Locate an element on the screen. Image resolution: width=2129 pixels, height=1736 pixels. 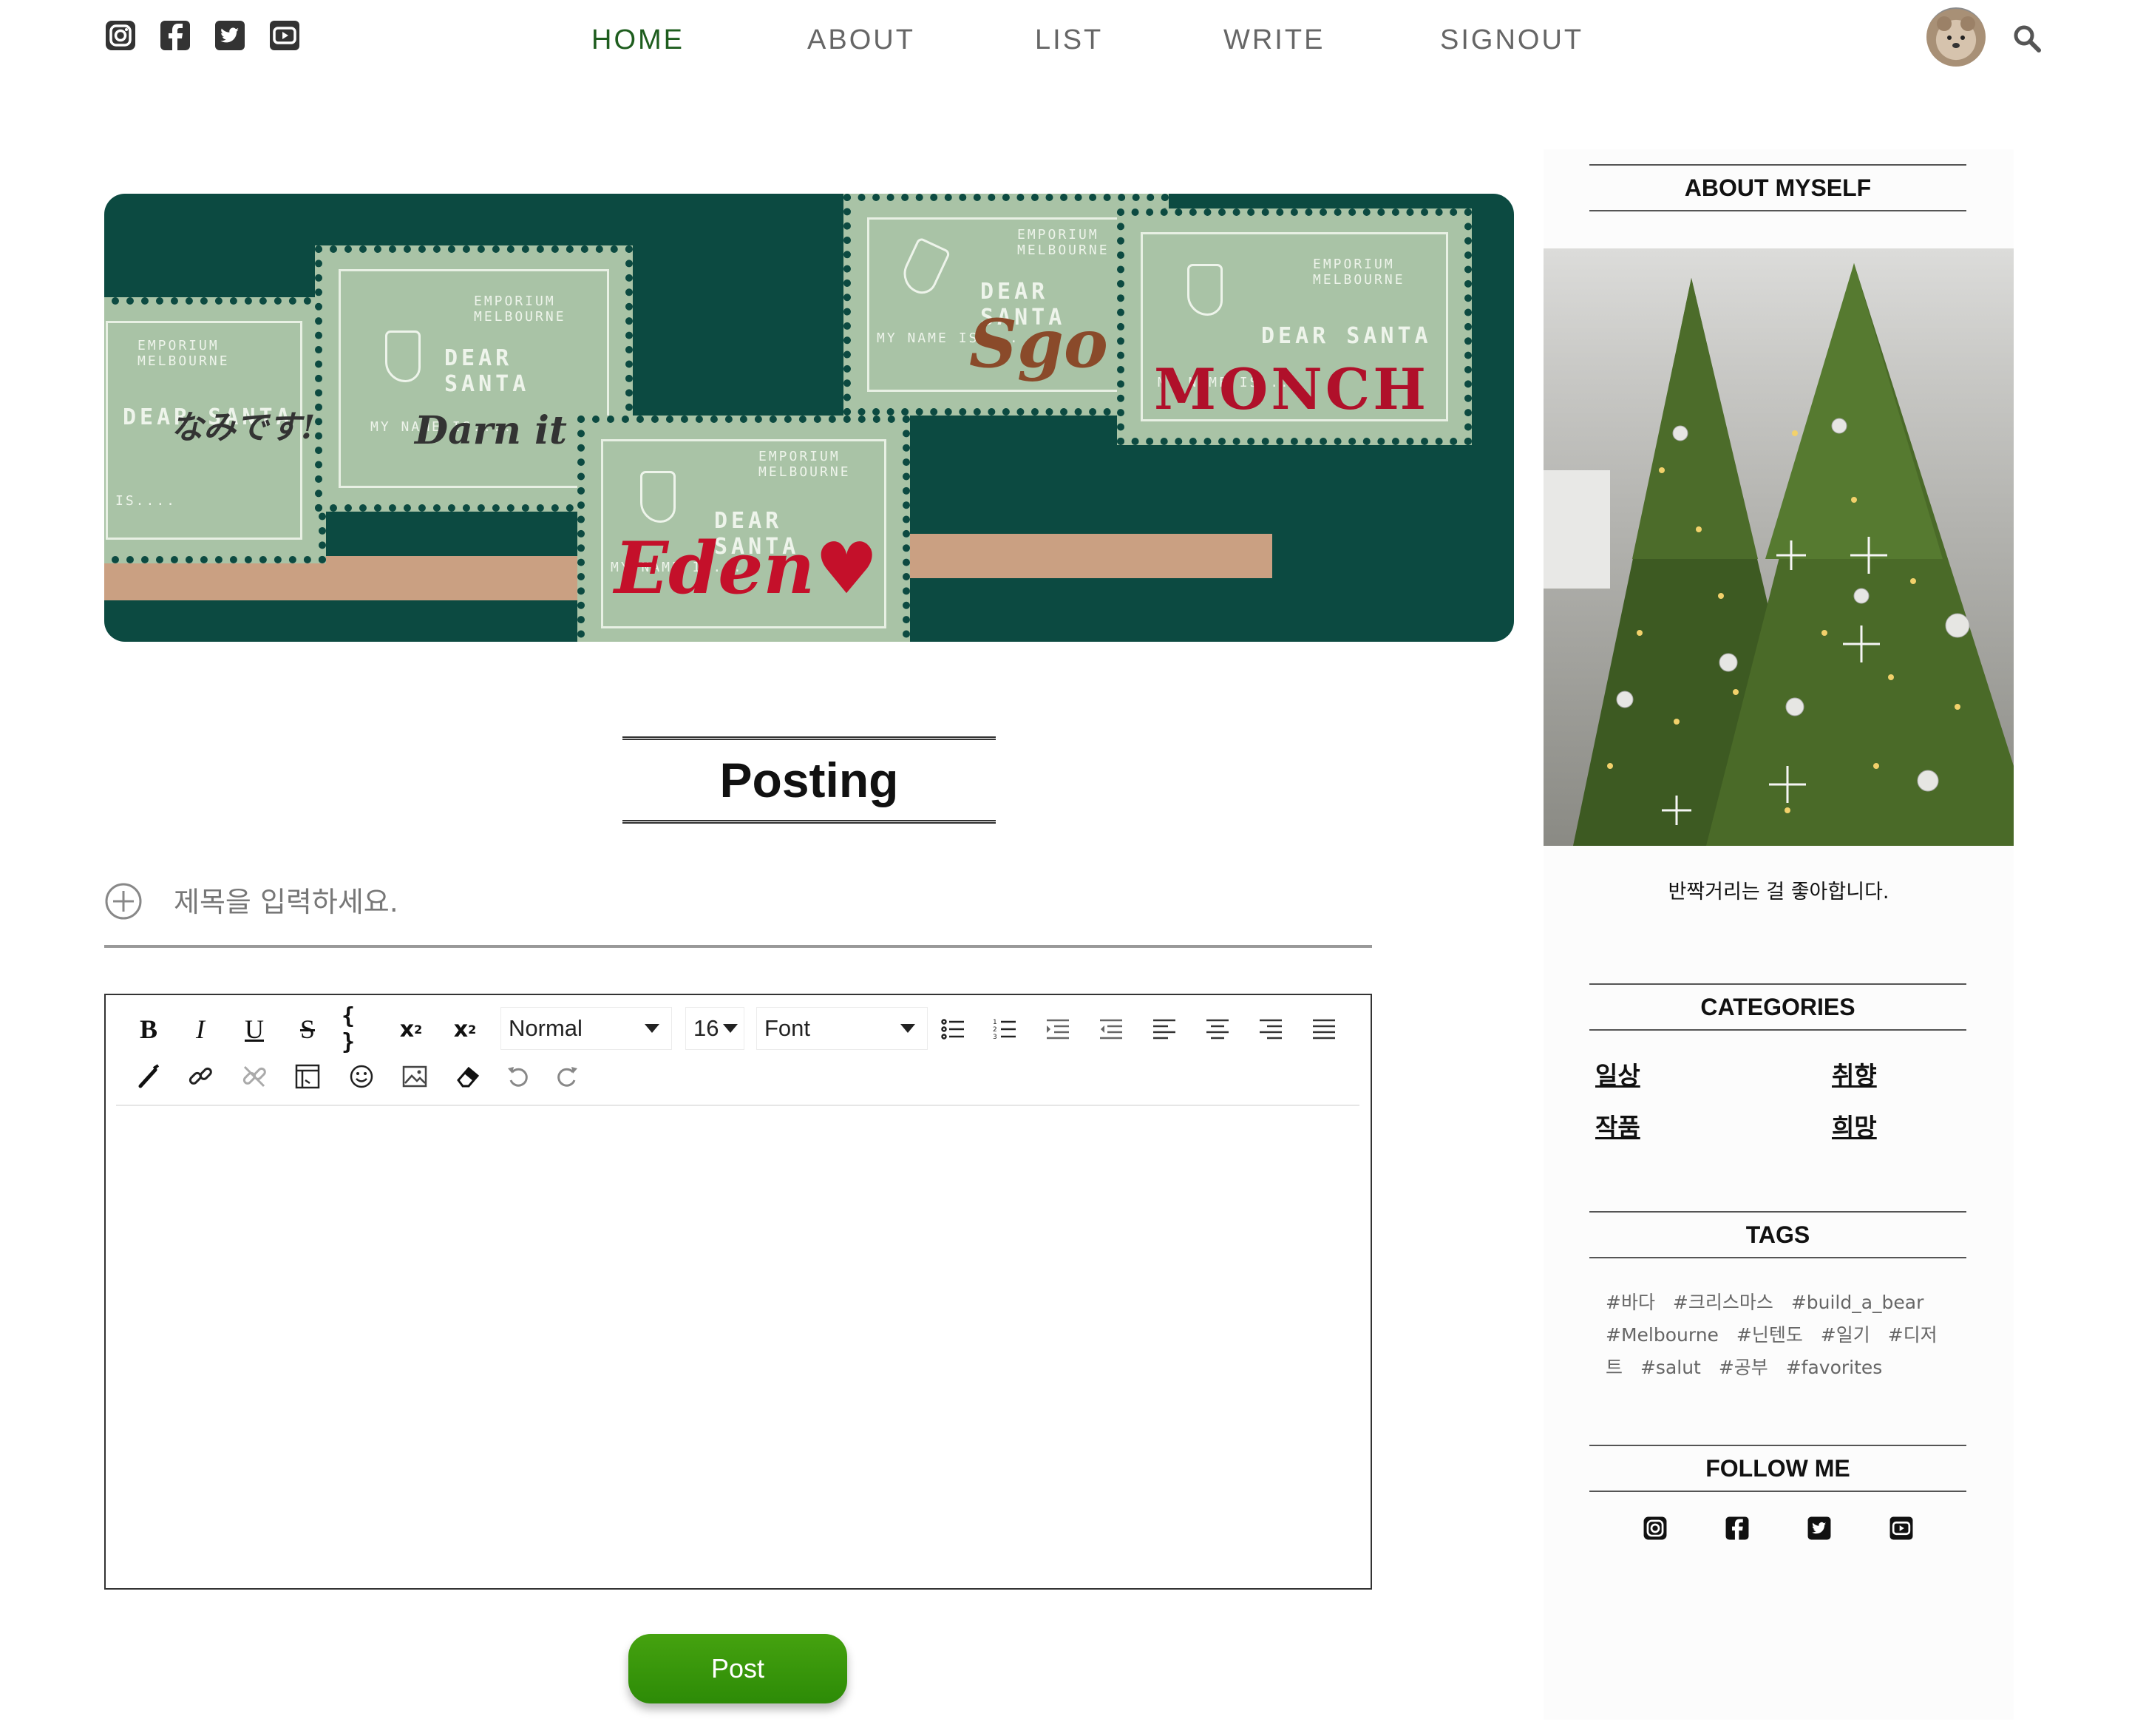
handwriting: Sgo is located at coordinates (1038, 344).